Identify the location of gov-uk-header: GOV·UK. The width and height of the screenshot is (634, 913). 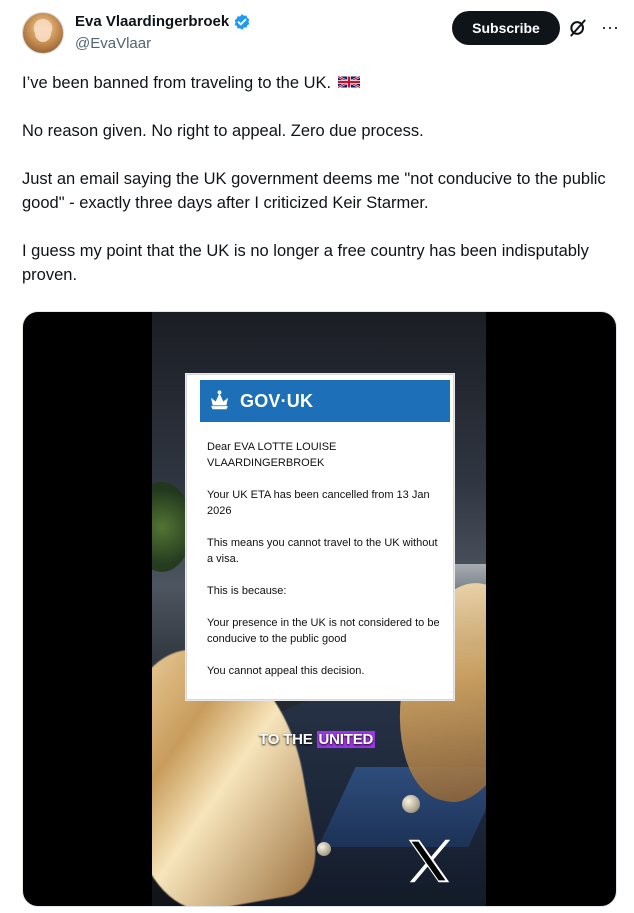
(325, 401).